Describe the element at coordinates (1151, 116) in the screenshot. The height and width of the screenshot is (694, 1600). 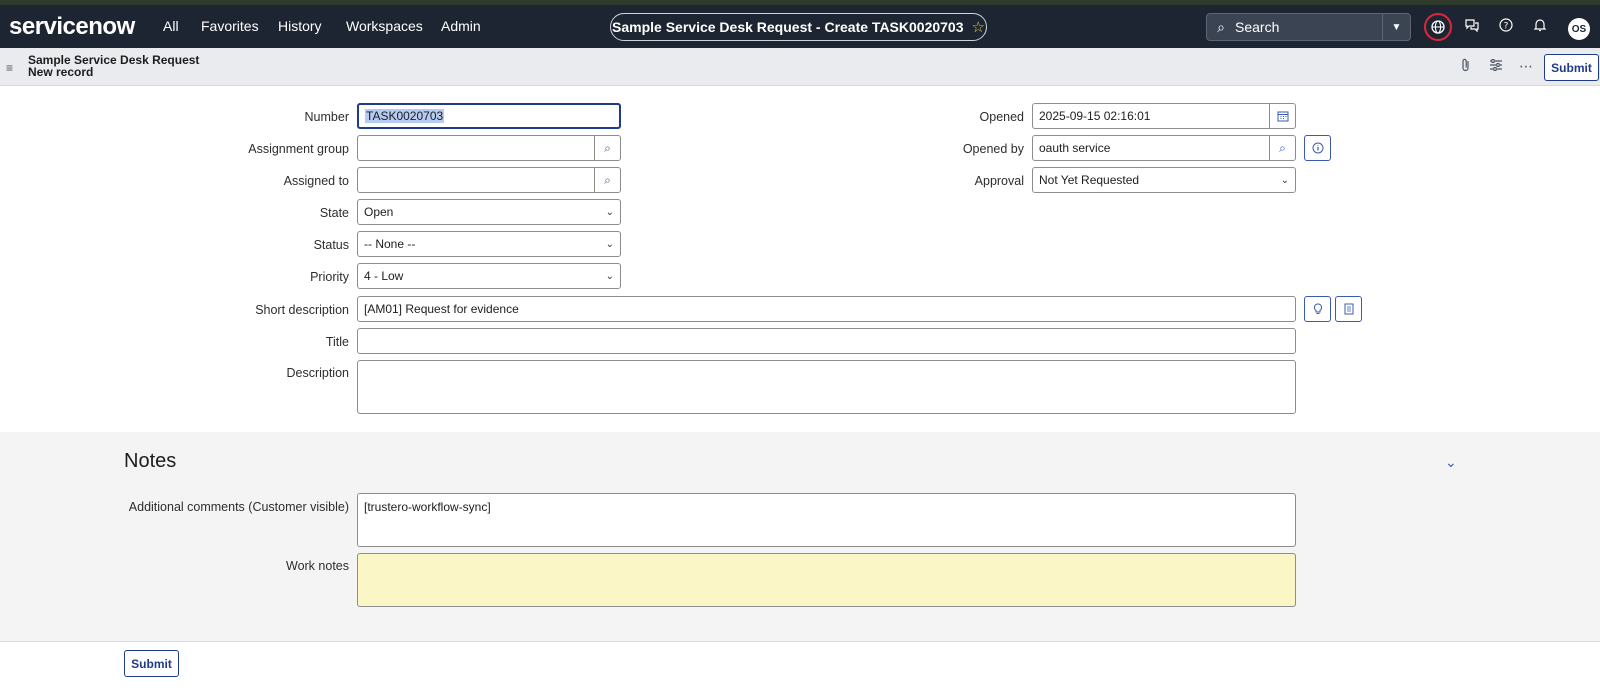
I see `opened-field: 2025-09-15 02:16:01` at that location.